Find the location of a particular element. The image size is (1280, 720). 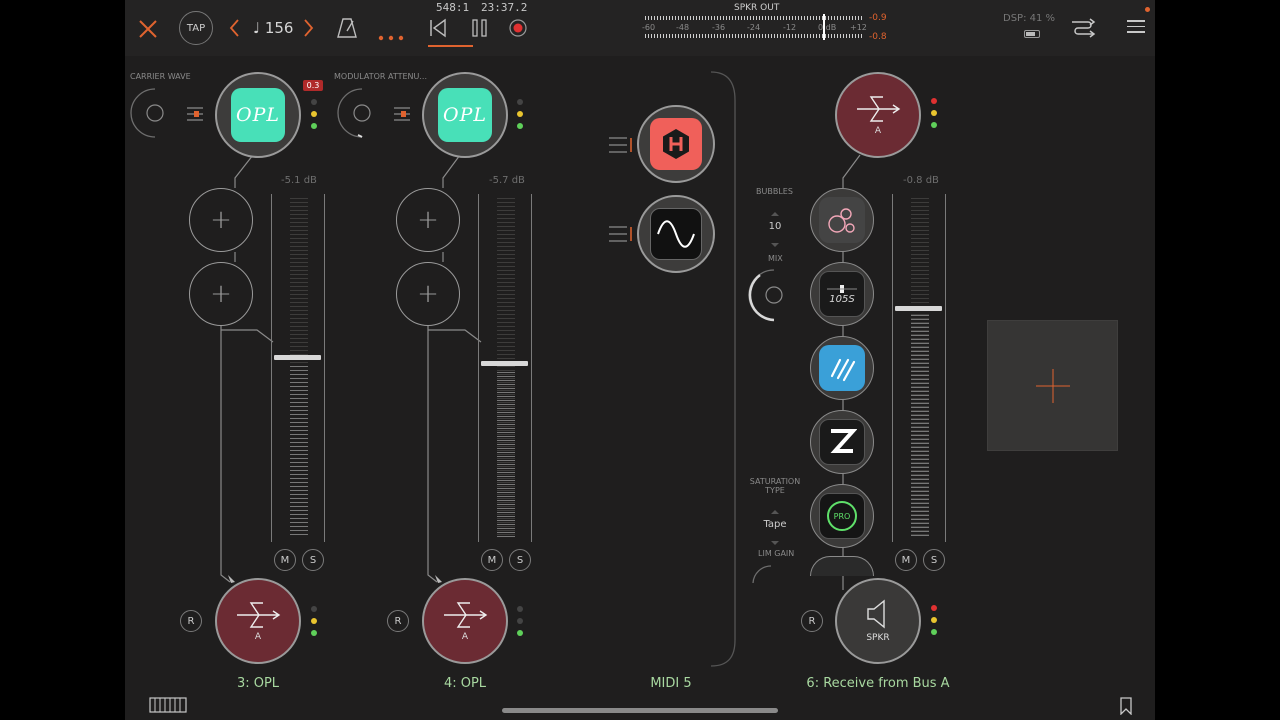

ch3-add-effect-slot-2: + is located at coordinates (221, 294).